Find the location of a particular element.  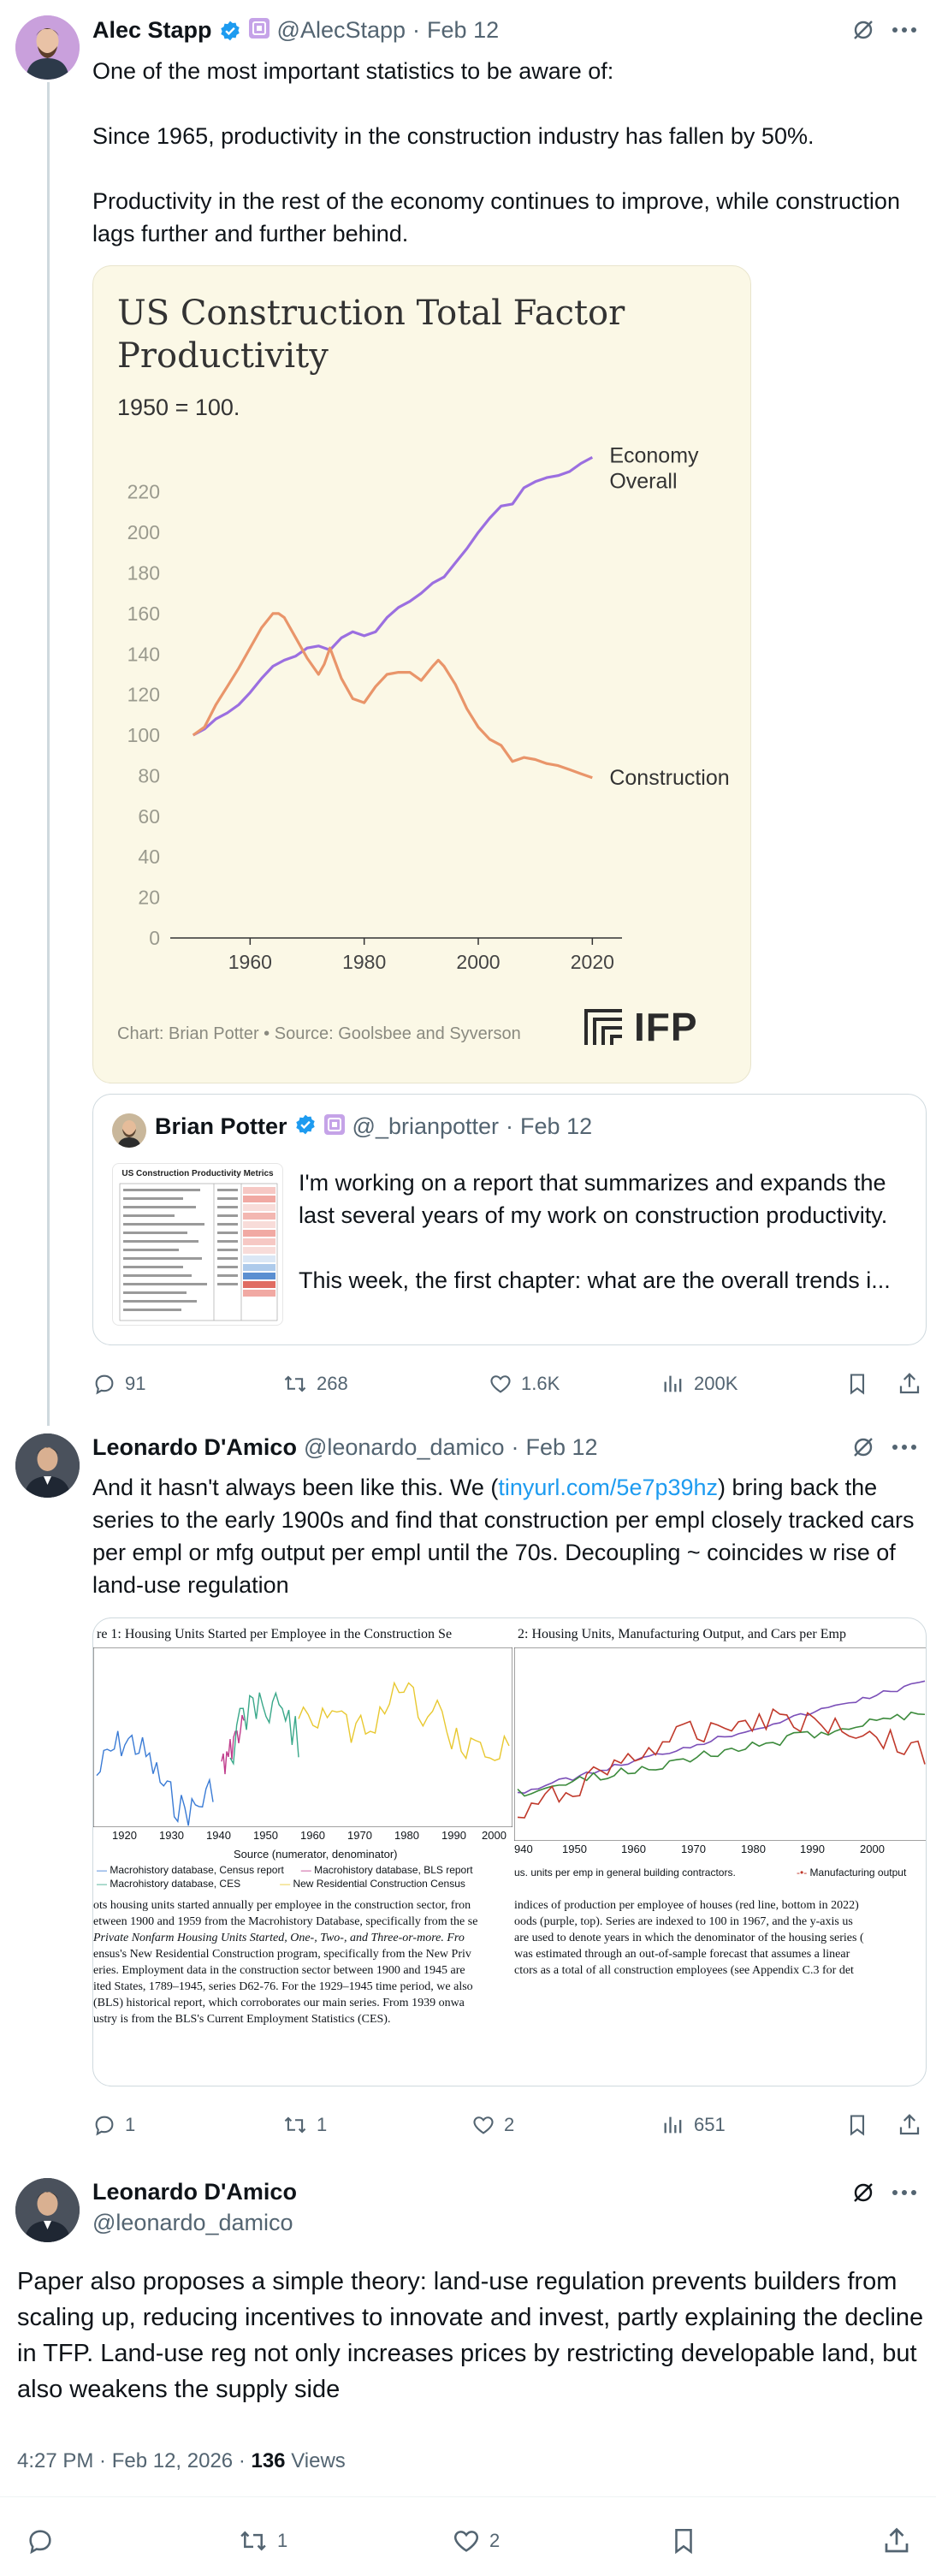

repost-icon is located at coordinates (295, 1384).